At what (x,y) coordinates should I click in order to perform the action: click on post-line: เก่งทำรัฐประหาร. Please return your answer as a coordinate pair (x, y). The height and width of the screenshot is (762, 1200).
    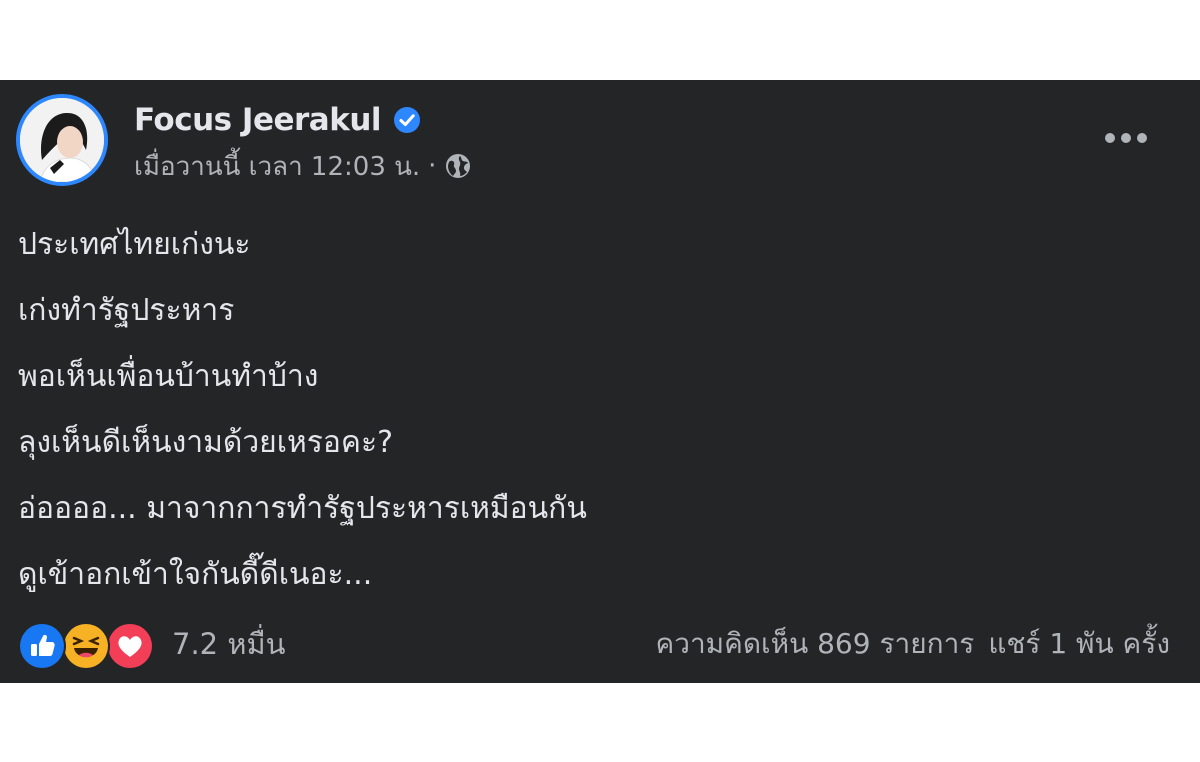
    Looking at the image, I should click on (126, 310).